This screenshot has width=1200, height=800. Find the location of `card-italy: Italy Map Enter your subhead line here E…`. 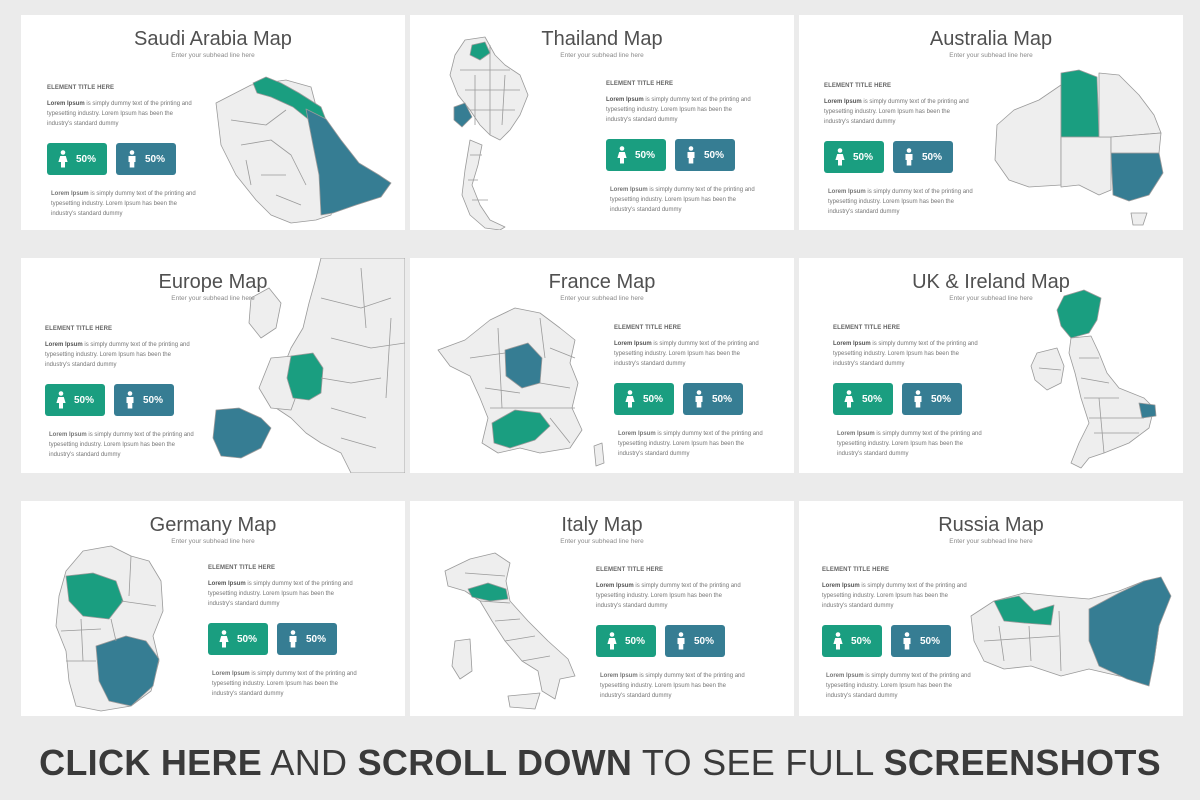

card-italy: Italy Map Enter your subhead line here E… is located at coordinates (602, 608).